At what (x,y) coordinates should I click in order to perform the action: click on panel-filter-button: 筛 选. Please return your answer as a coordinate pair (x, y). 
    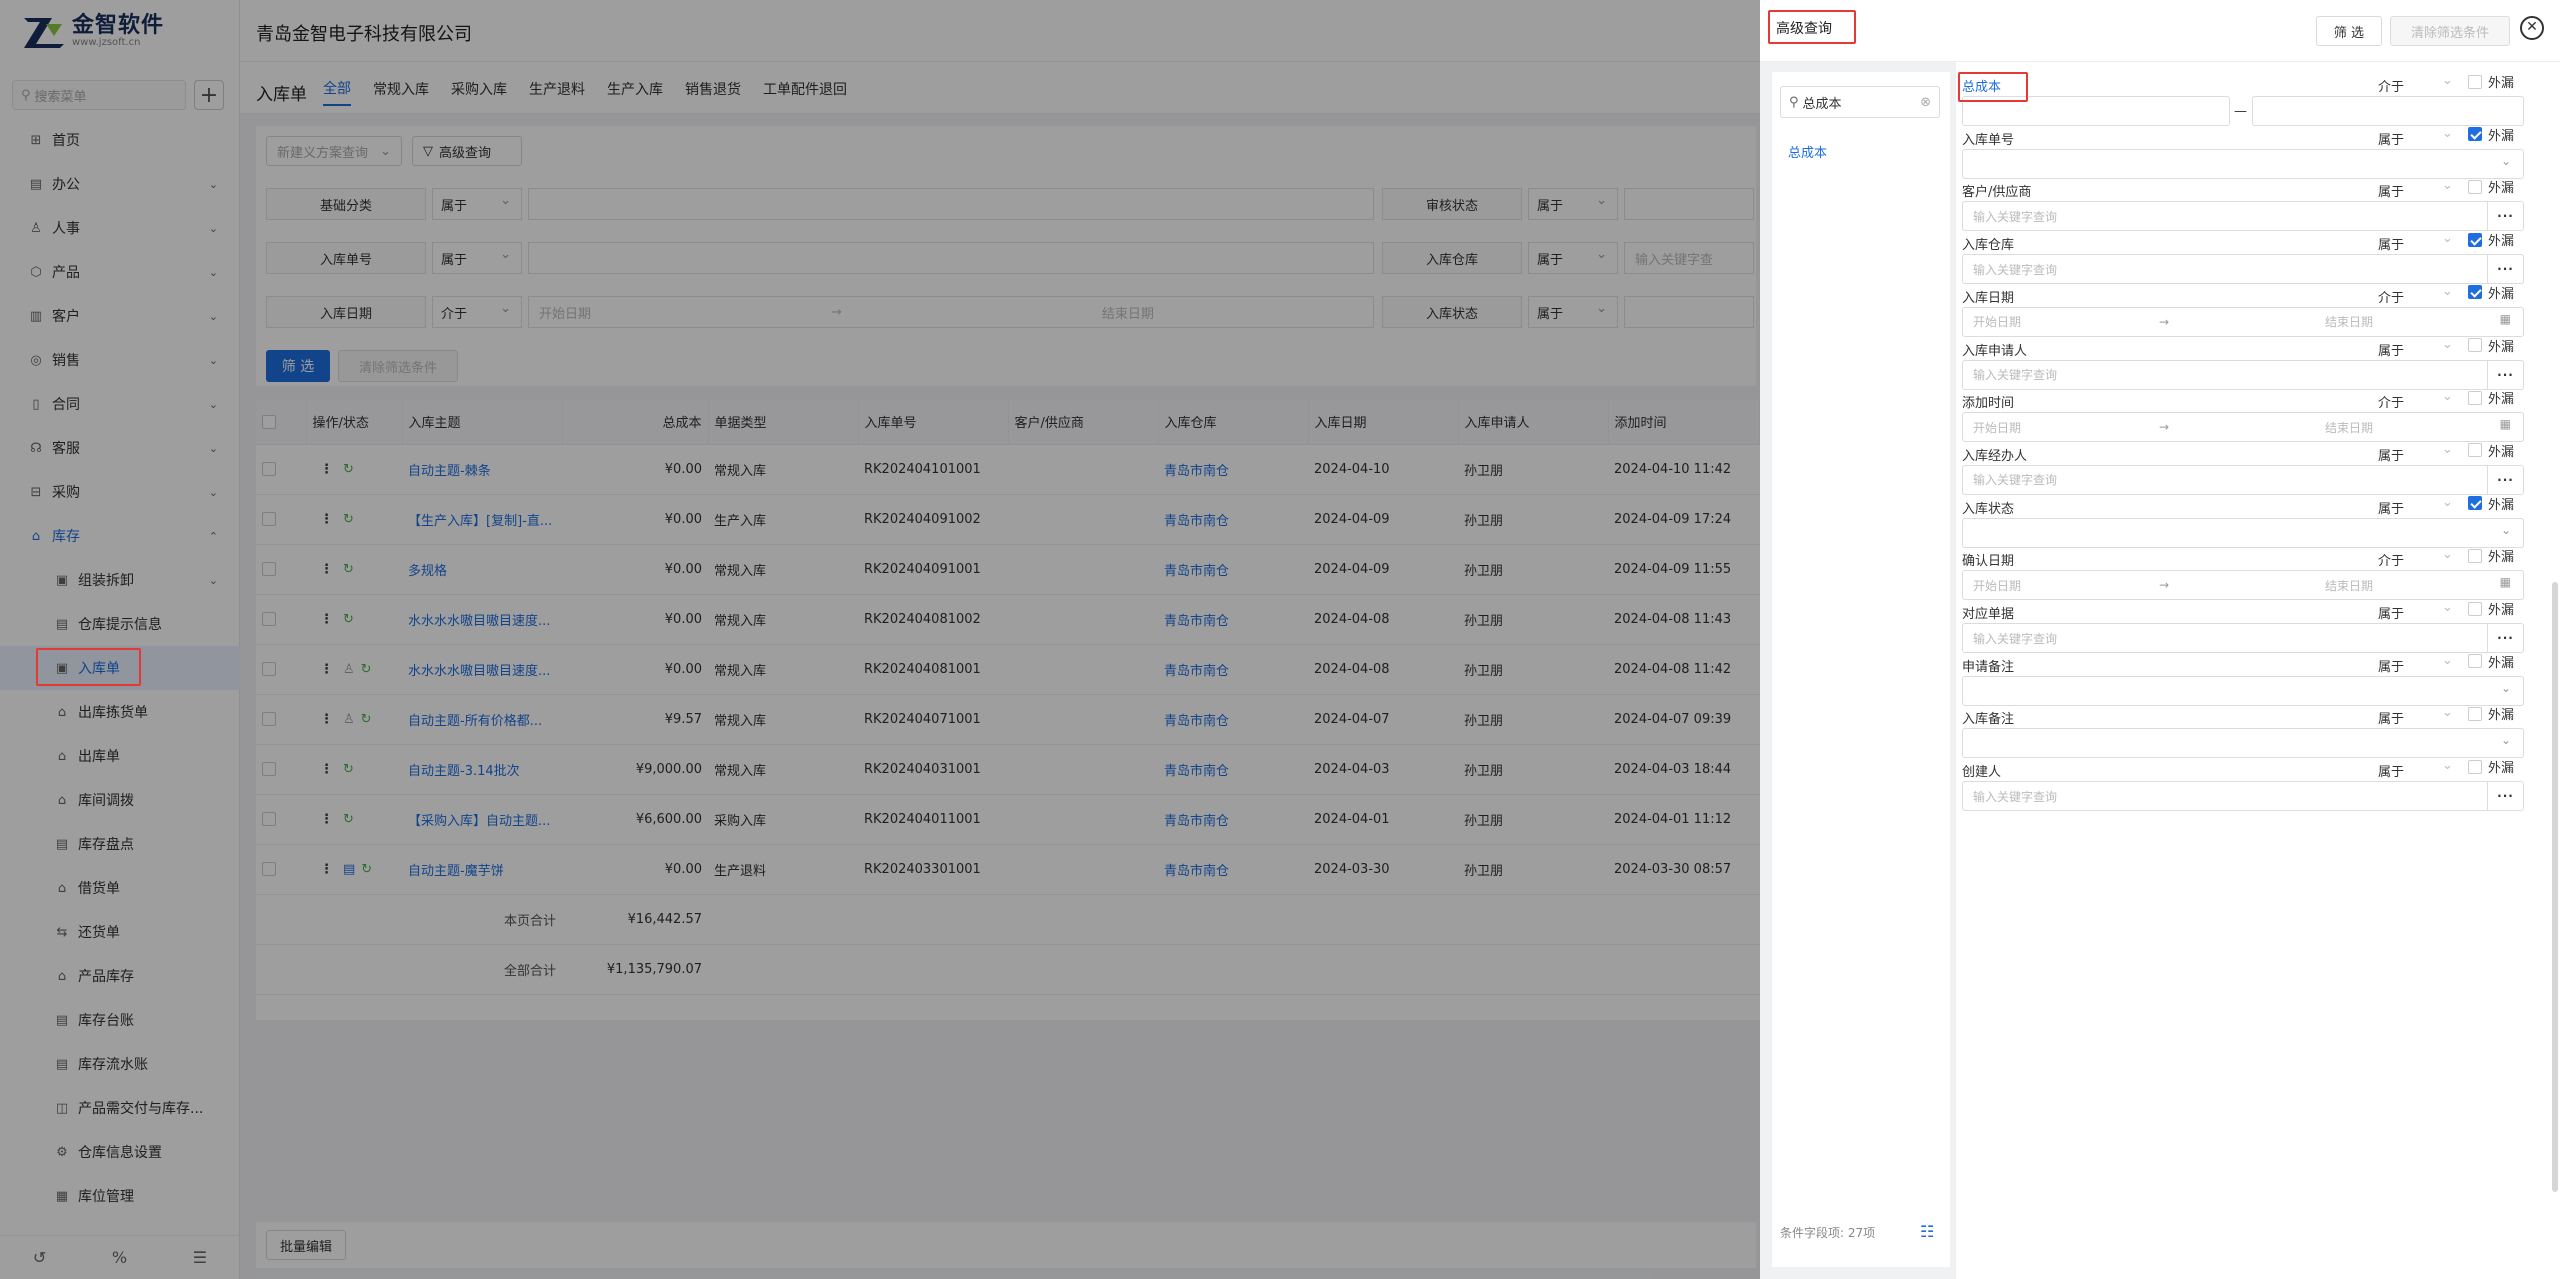
    Looking at the image, I should click on (2349, 31).